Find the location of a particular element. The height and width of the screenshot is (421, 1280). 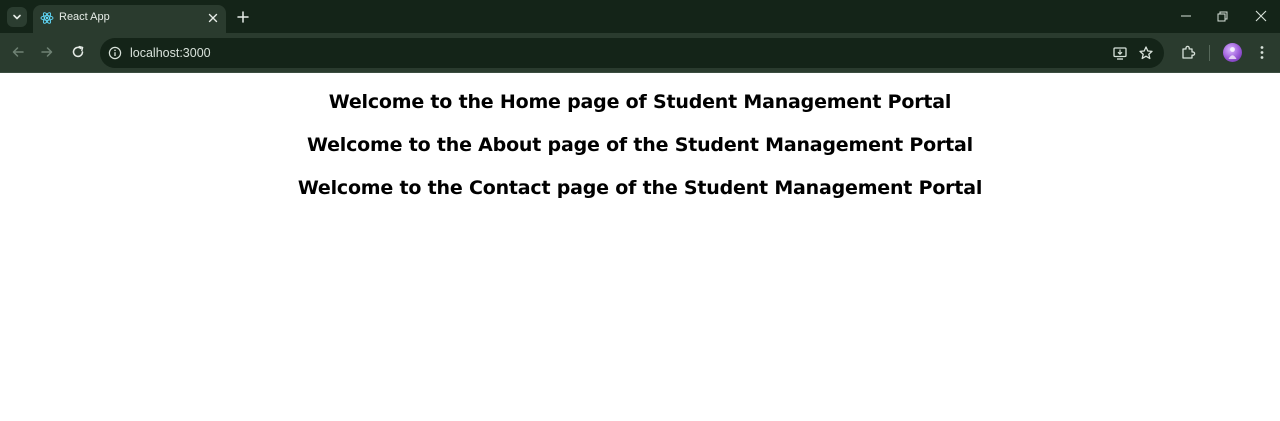

browser-toolbar: localhost:3000 is located at coordinates (640, 53).